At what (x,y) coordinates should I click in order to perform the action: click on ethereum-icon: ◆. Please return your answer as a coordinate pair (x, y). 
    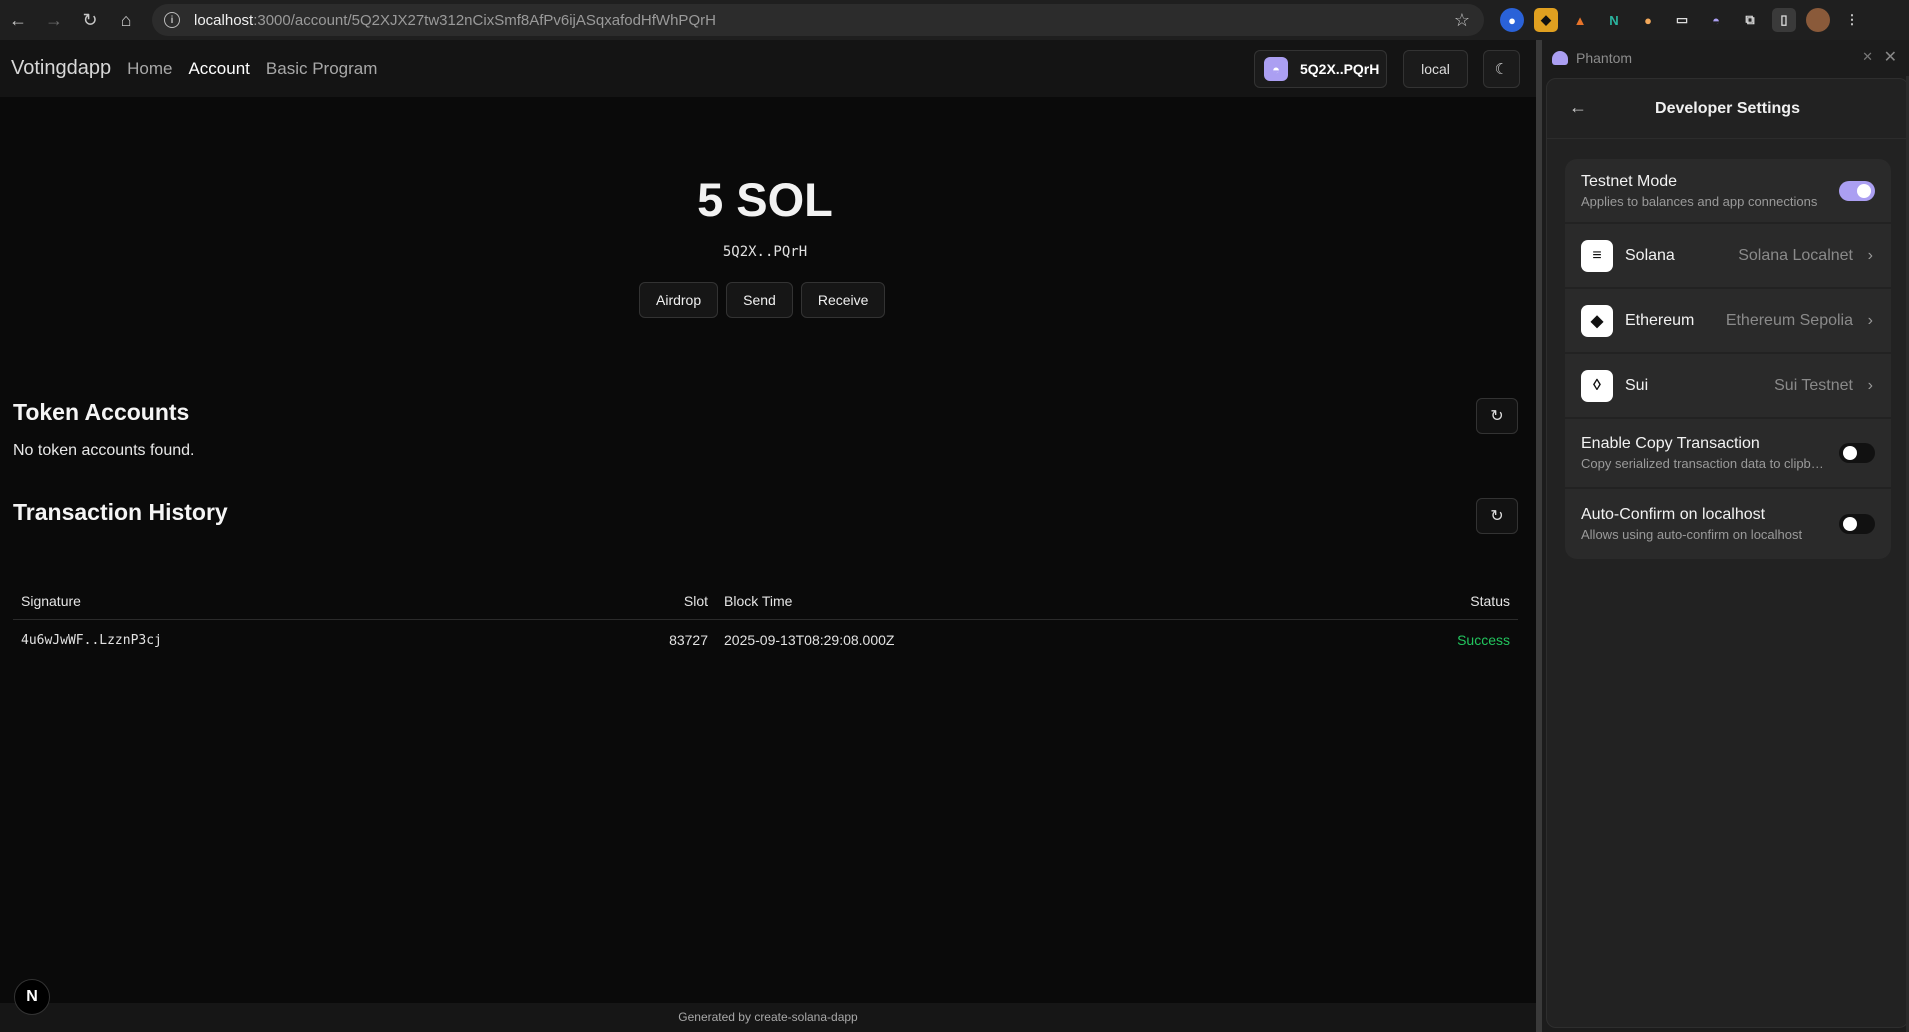
    Looking at the image, I should click on (1597, 320).